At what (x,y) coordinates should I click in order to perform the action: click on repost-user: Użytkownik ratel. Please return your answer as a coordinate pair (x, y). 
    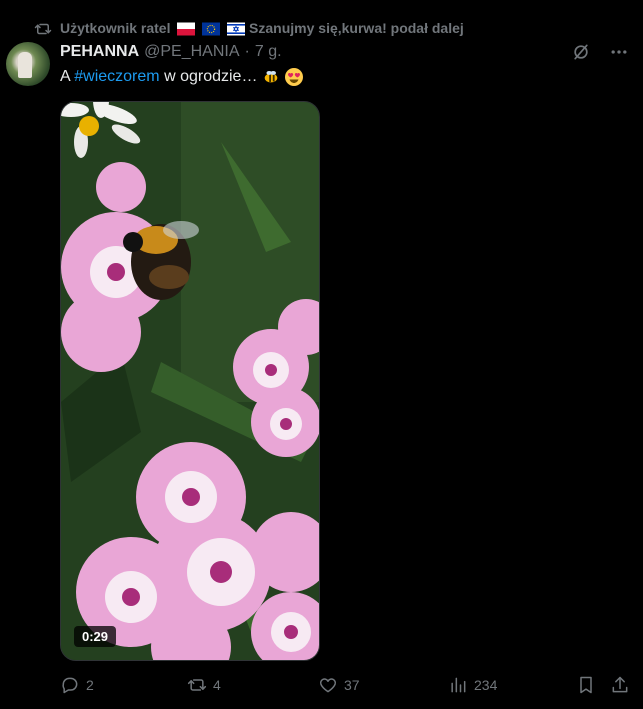
    Looking at the image, I should click on (115, 28).